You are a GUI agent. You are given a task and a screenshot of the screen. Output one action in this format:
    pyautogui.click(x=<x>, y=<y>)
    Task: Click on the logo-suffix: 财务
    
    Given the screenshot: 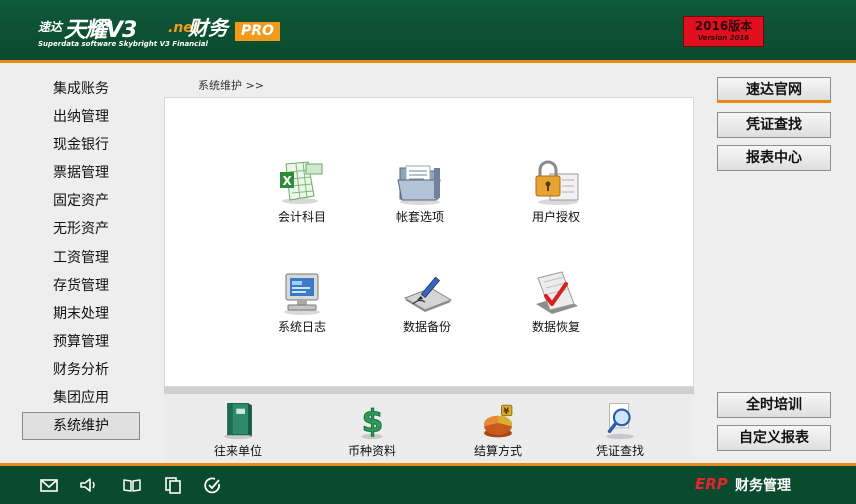 What is the action you would take?
    pyautogui.click(x=208, y=28)
    